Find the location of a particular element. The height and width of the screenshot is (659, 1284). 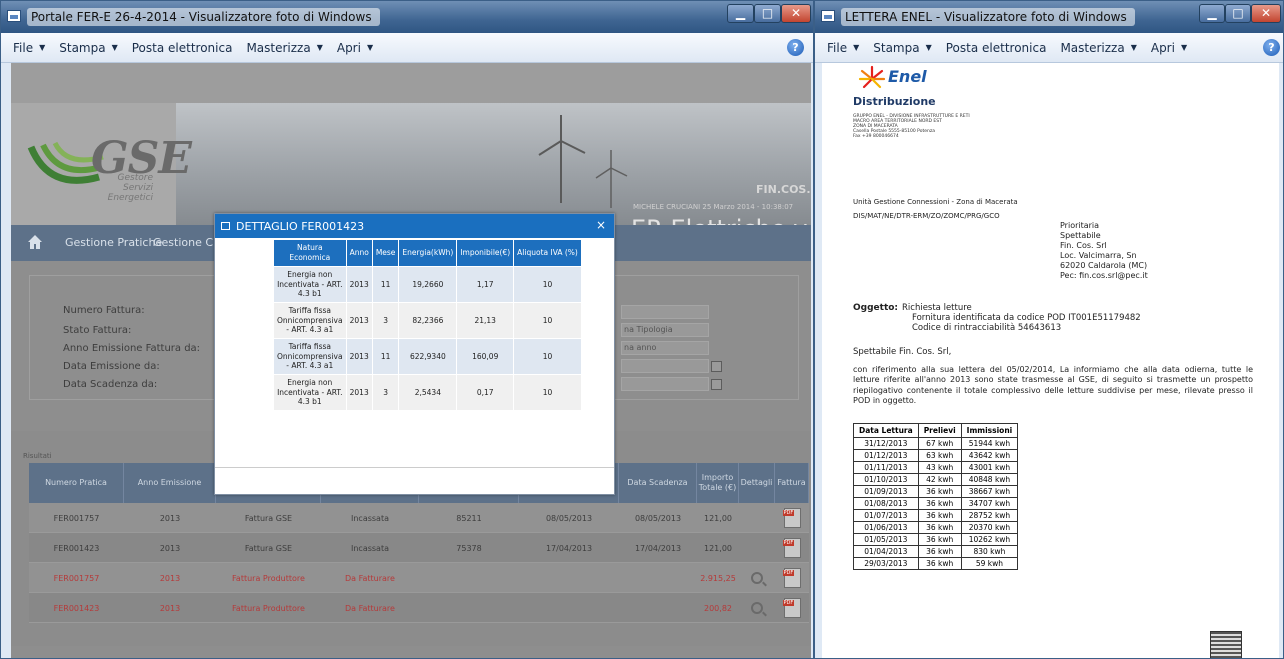

nav-gestione-c: Gestione C is located at coordinates (183, 242).